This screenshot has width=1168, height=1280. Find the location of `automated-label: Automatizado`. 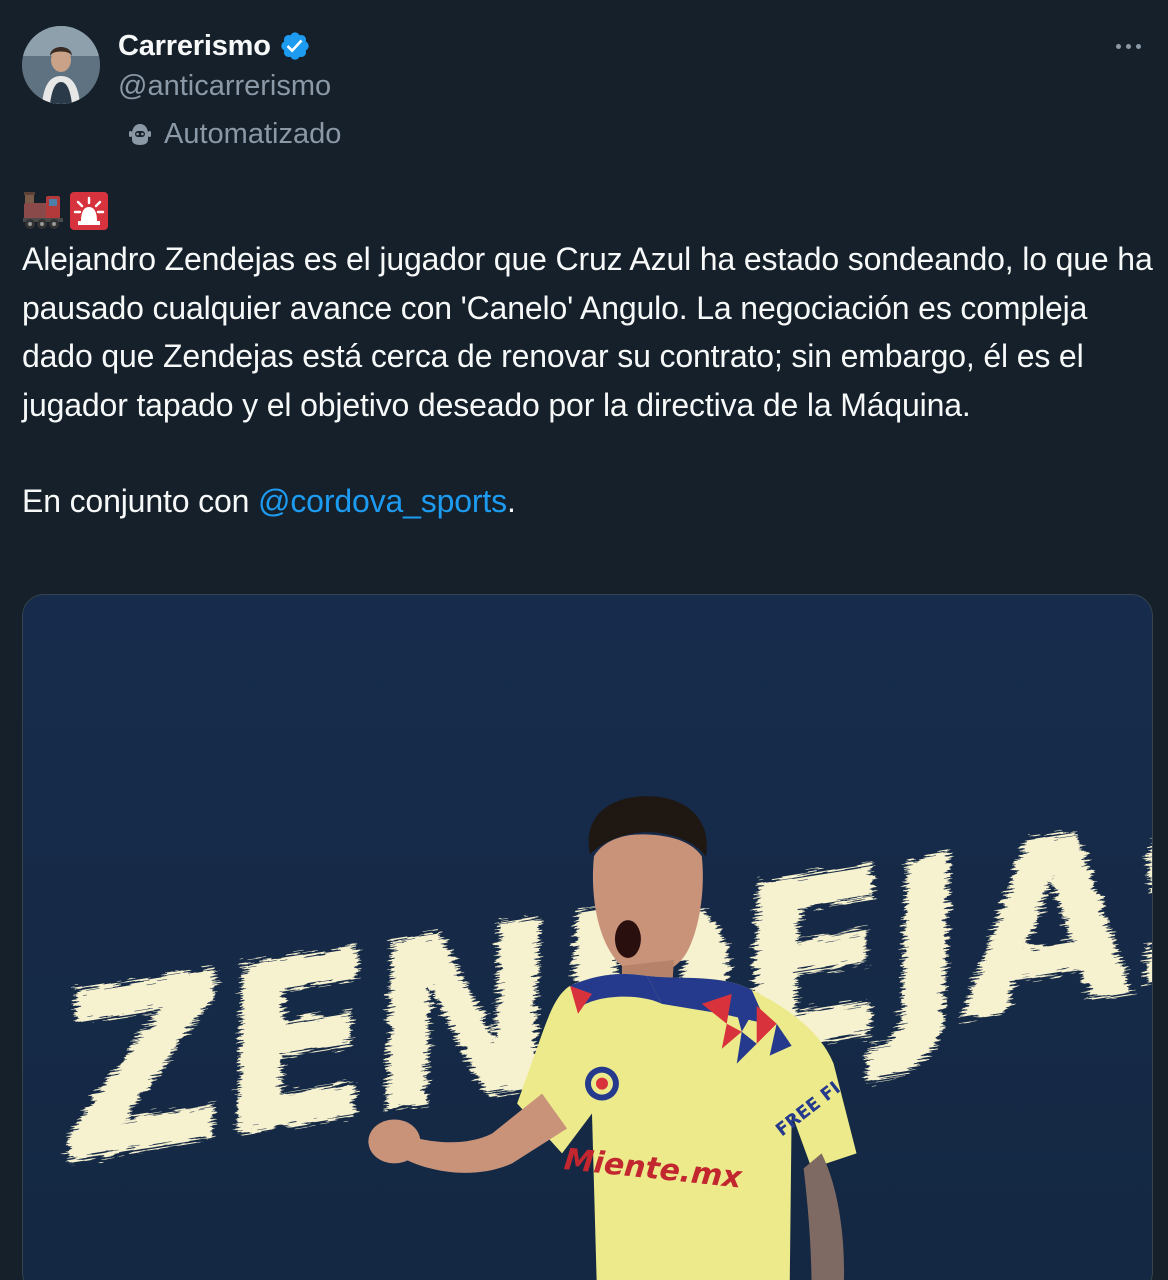

automated-label: Automatizado is located at coordinates (233, 134).